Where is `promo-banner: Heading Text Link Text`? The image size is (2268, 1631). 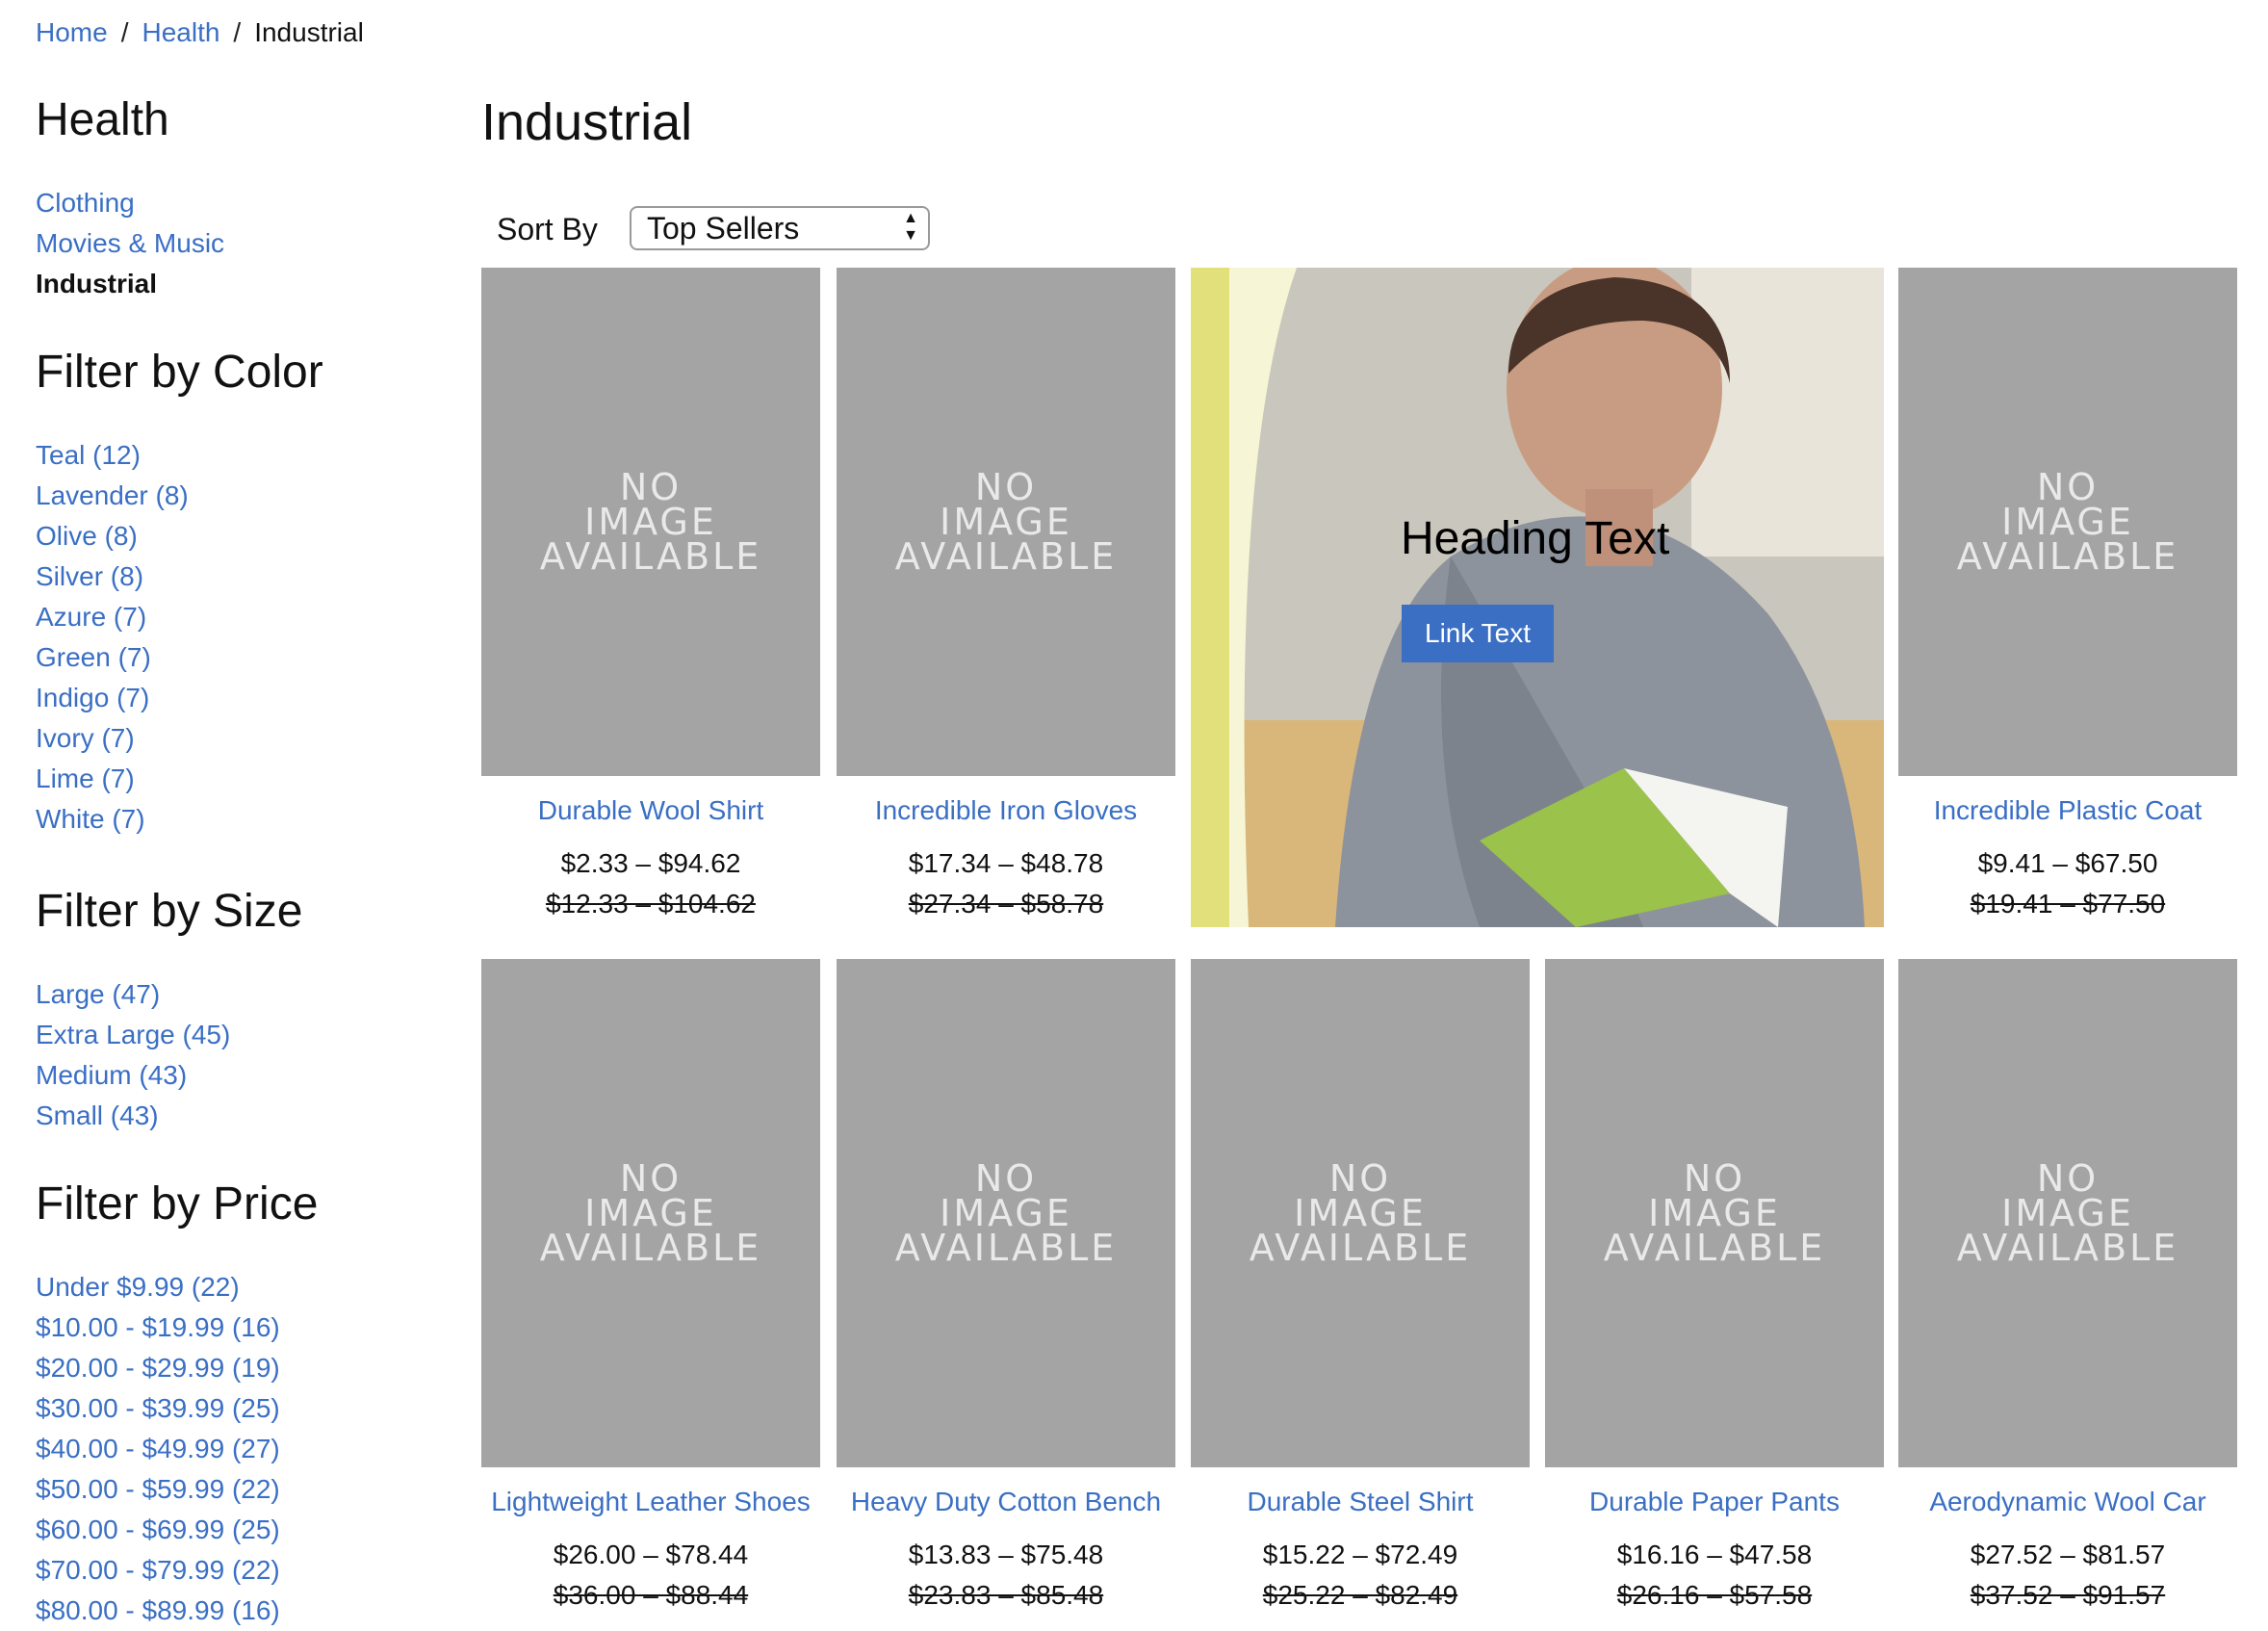 promo-banner: Heading Text Link Text is located at coordinates (1538, 597).